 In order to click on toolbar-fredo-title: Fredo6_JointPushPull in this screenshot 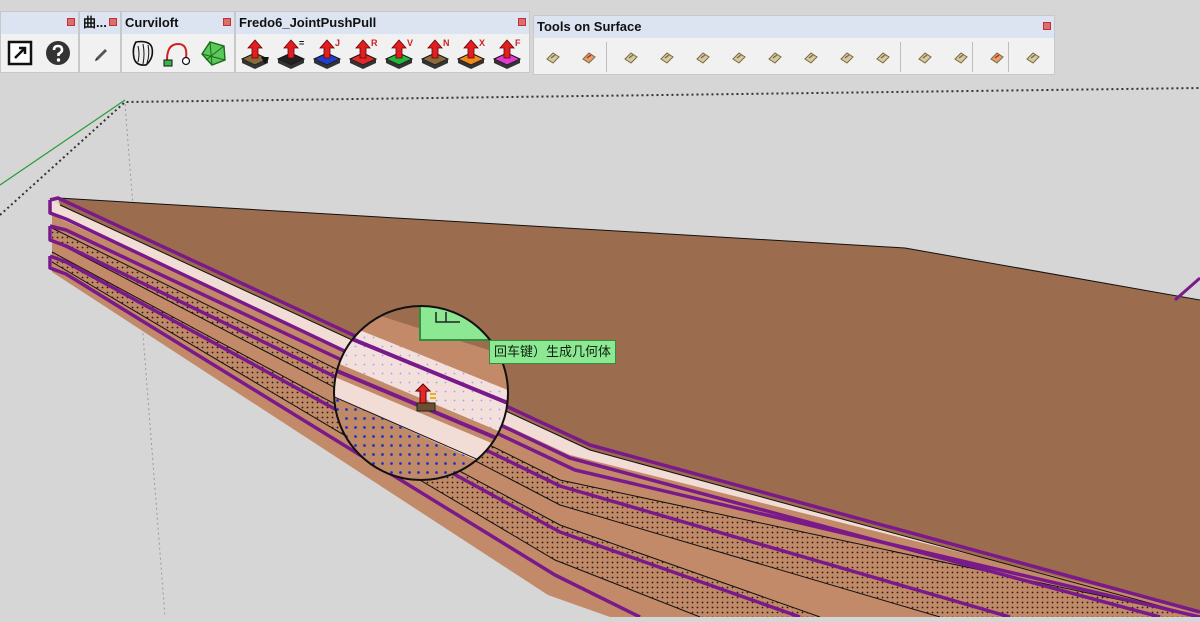, I will do `click(382, 23)`.